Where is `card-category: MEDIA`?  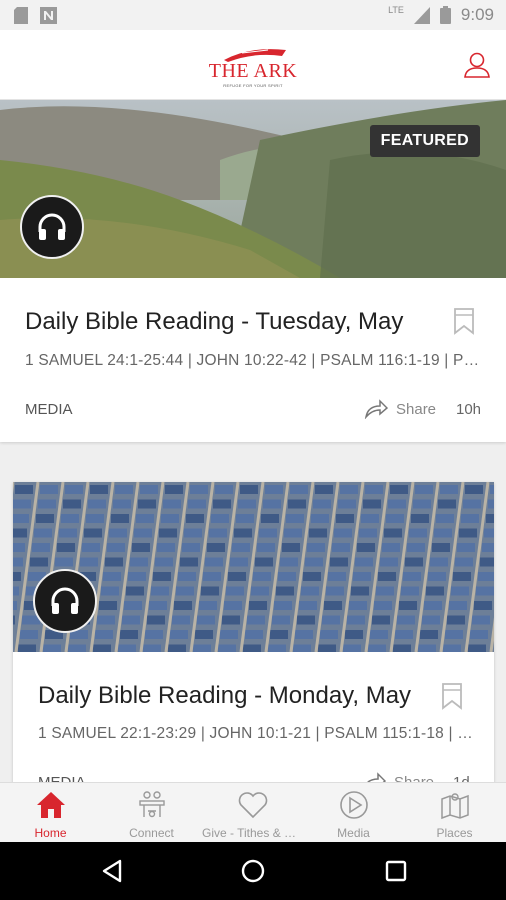
card-category: MEDIA is located at coordinates (62, 778).